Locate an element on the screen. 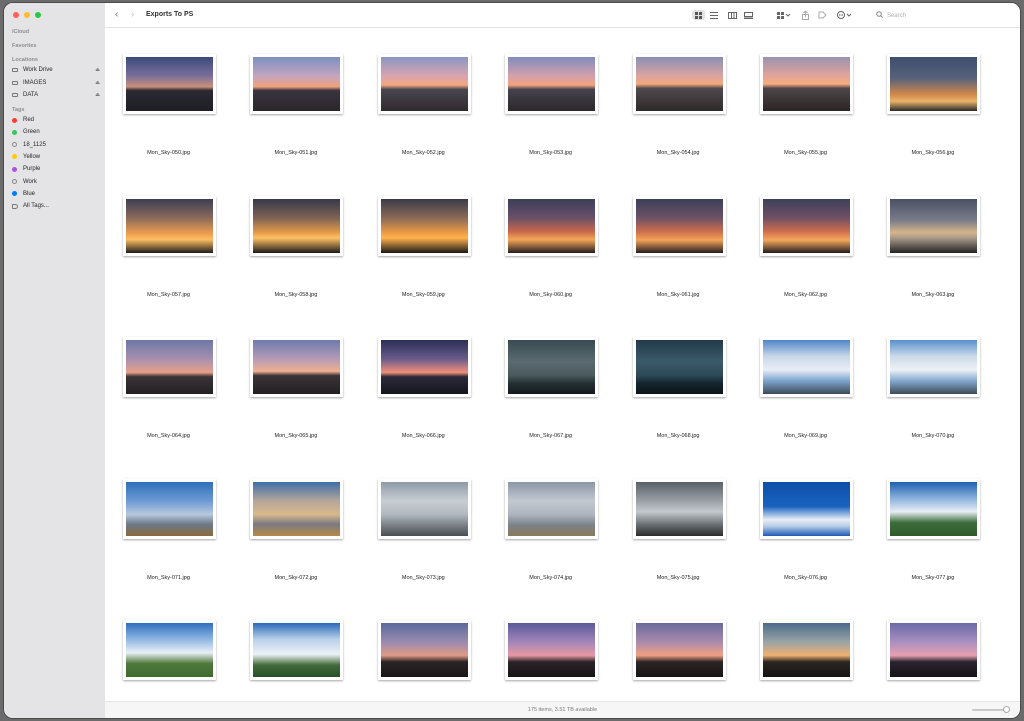  file-item: Mon_Sky-079.jpg is located at coordinates (295, 656).